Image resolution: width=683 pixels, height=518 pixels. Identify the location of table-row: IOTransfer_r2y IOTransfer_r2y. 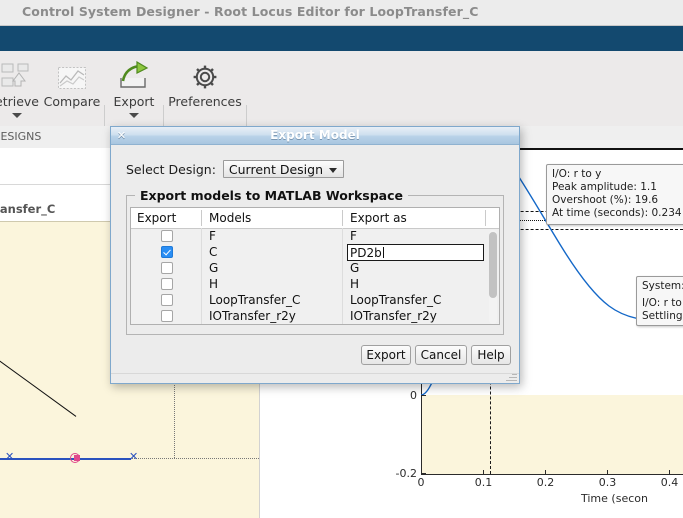
(315, 316).